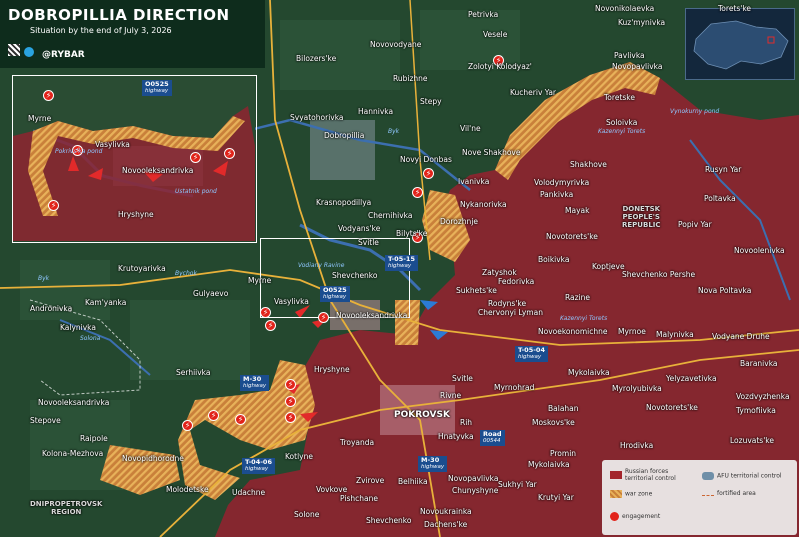  I want to click on qr-code-icon, so click(14, 50).